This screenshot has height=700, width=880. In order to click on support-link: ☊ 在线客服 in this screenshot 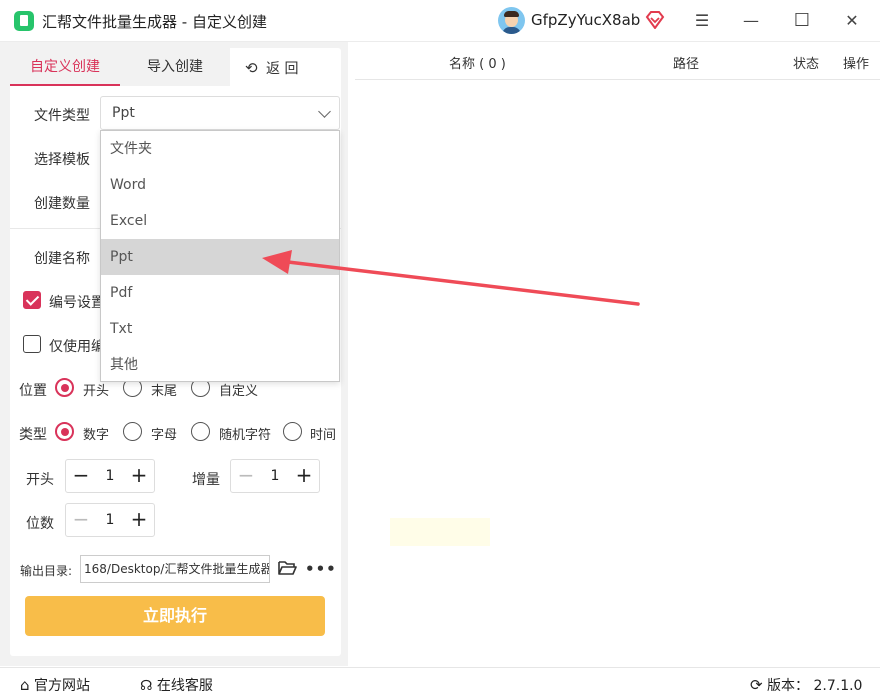, I will do `click(176, 685)`.